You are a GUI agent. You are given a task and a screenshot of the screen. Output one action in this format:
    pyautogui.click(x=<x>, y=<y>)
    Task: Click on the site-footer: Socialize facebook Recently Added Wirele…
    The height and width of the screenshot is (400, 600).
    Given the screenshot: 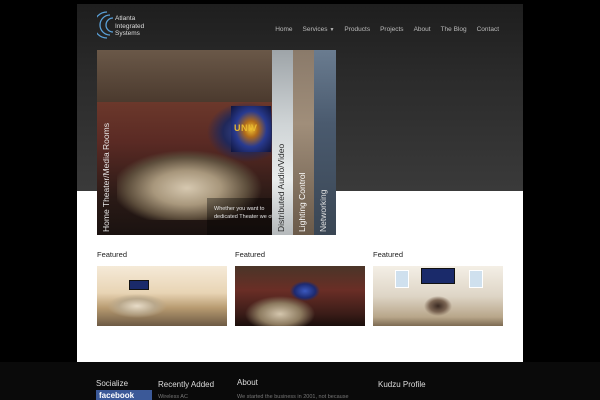 What is the action you would take?
    pyautogui.click(x=300, y=381)
    